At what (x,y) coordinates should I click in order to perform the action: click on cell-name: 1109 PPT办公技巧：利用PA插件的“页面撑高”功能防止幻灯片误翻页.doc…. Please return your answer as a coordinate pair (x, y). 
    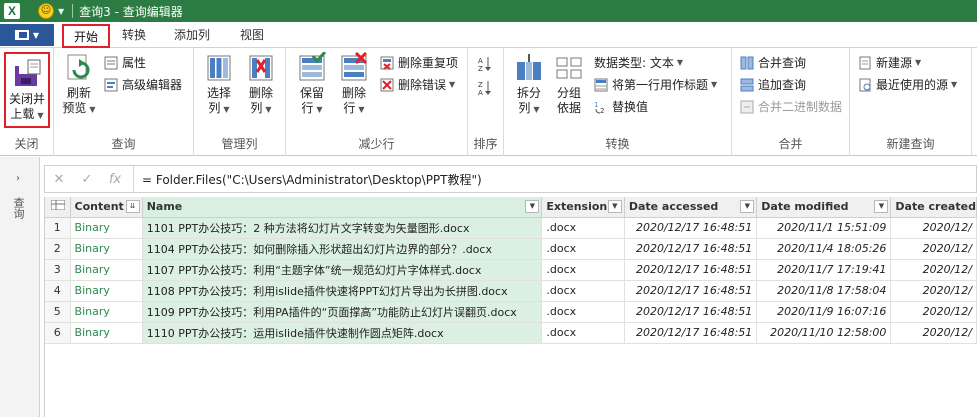
    Looking at the image, I should click on (342, 312).